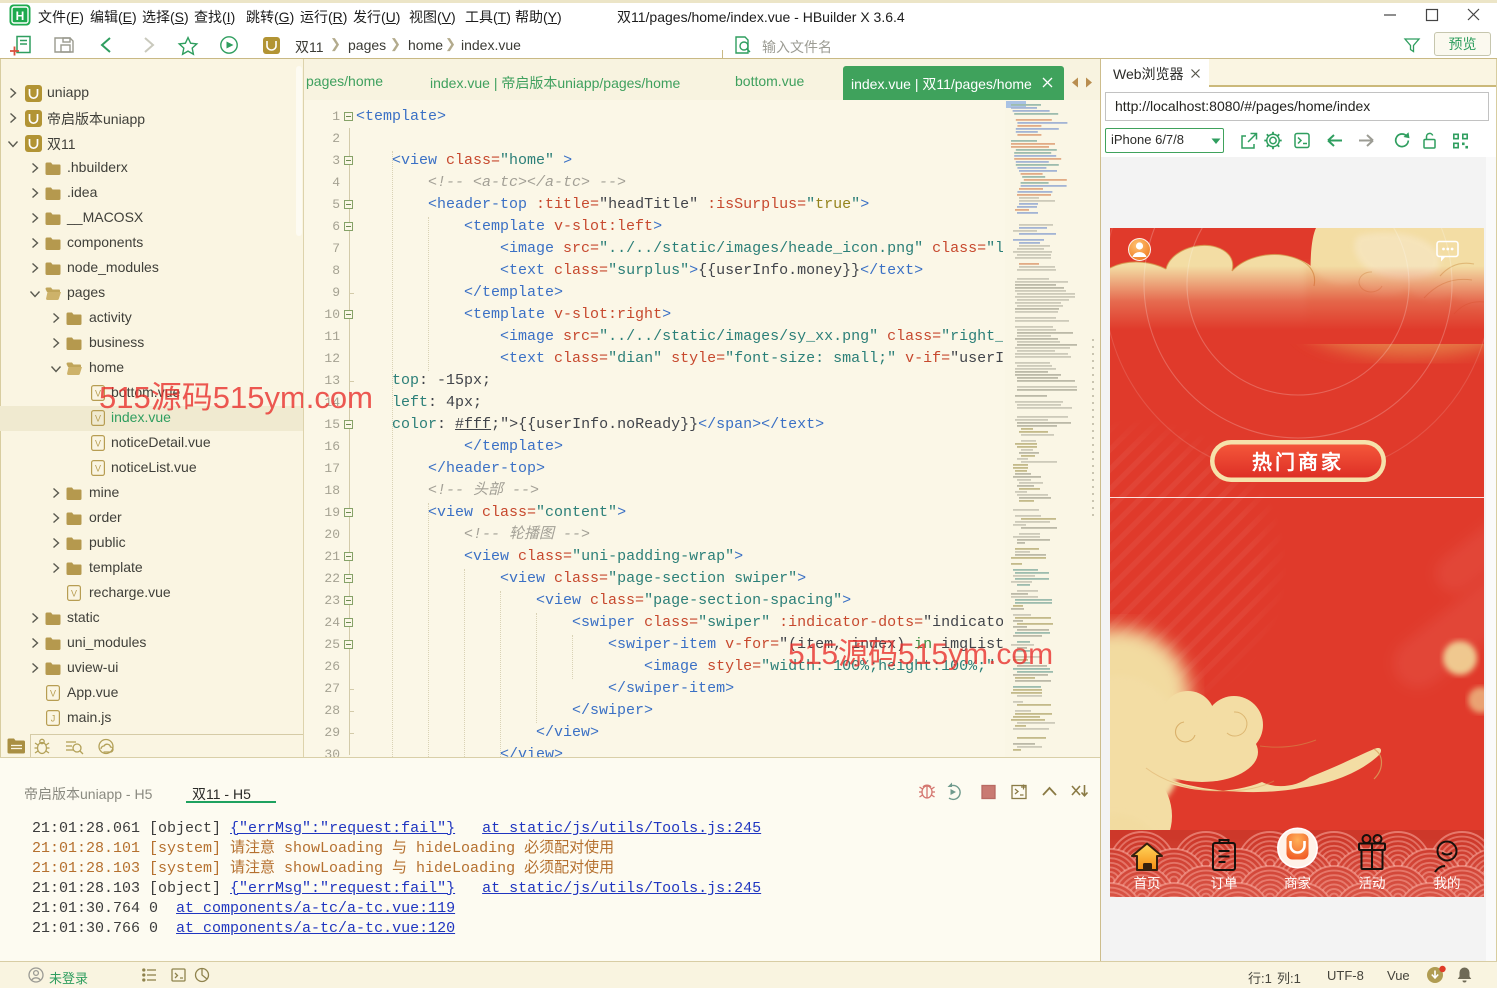 Image resolution: width=1497 pixels, height=988 pixels. Describe the element at coordinates (1372, 883) in the screenshot. I see `svg-text: 活动` at that location.